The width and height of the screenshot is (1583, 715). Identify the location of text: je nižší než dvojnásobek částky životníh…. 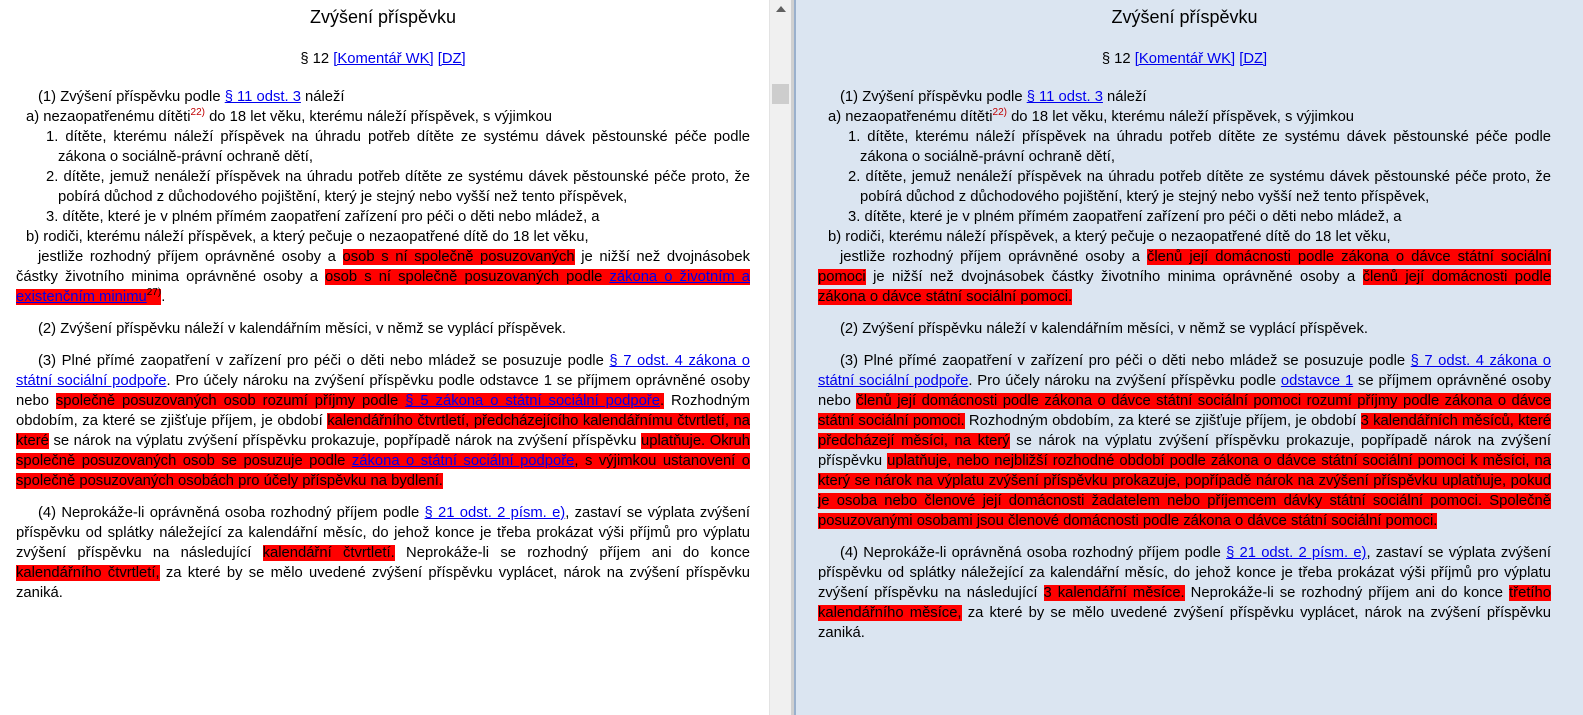
(1114, 277).